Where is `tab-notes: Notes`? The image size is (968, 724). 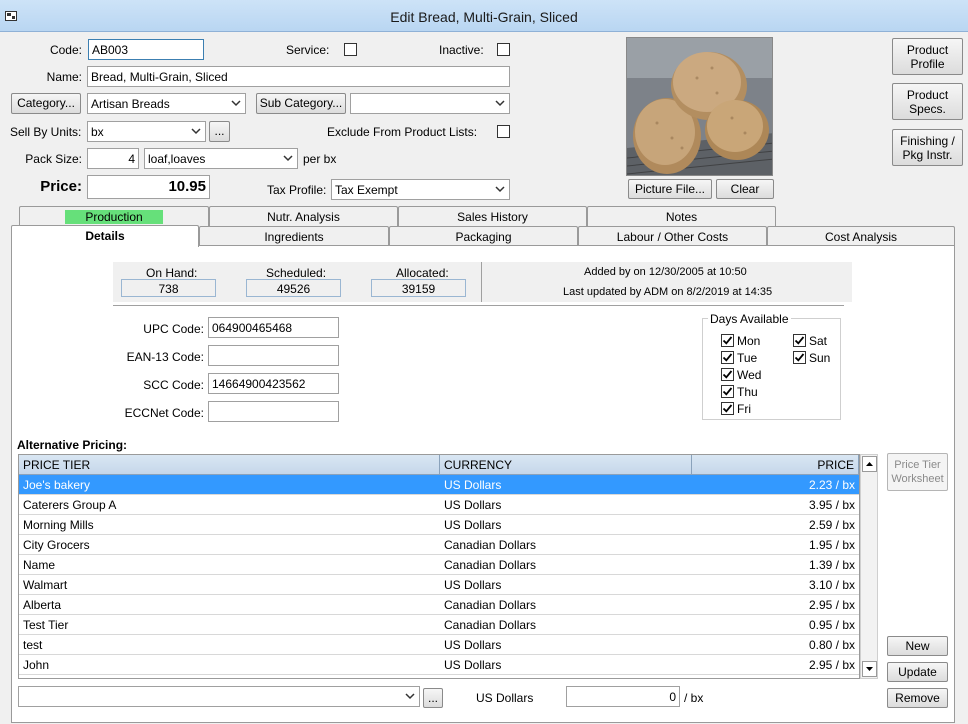 tab-notes: Notes is located at coordinates (681, 216).